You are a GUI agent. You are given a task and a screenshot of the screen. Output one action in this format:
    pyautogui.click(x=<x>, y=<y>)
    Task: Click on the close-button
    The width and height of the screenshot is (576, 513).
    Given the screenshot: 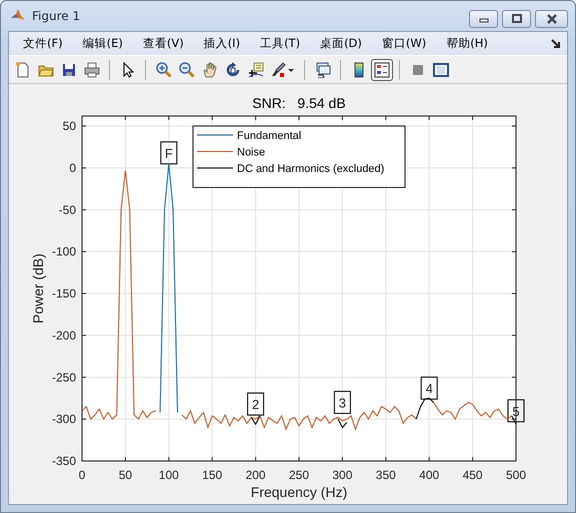 What is the action you would take?
    pyautogui.click(x=551, y=19)
    